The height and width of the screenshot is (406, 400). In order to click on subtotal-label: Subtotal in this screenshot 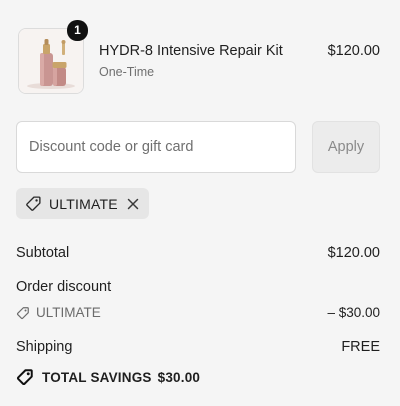, I will do `click(43, 253)`.